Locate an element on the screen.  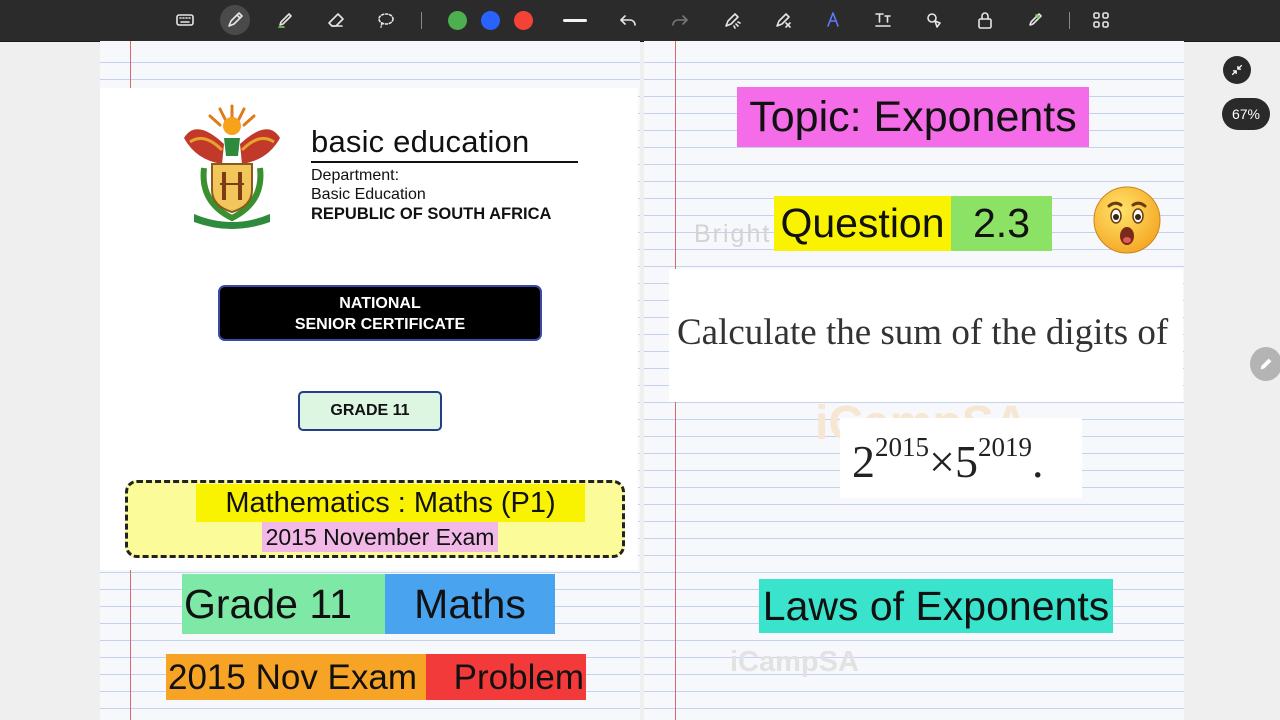
undo-icon is located at coordinates (628, 20).